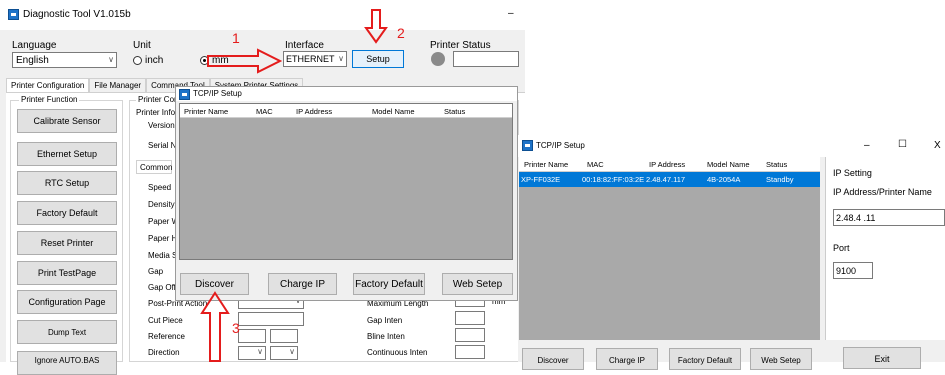  What do you see at coordinates (613, 179) in the screenshot?
I see `cell-mac: 00:18:82:FF:03:2E` at bounding box center [613, 179].